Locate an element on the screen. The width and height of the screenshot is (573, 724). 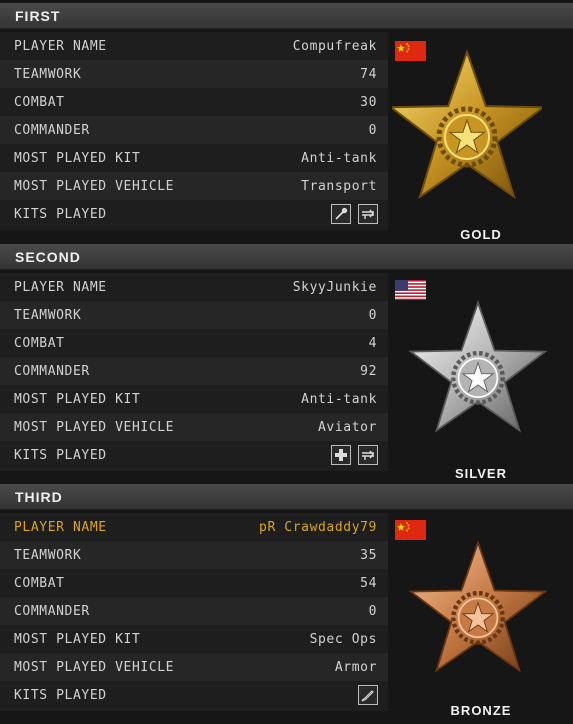
stat-row-teamwork: TEAMWORK 74 is located at coordinates (194, 74).